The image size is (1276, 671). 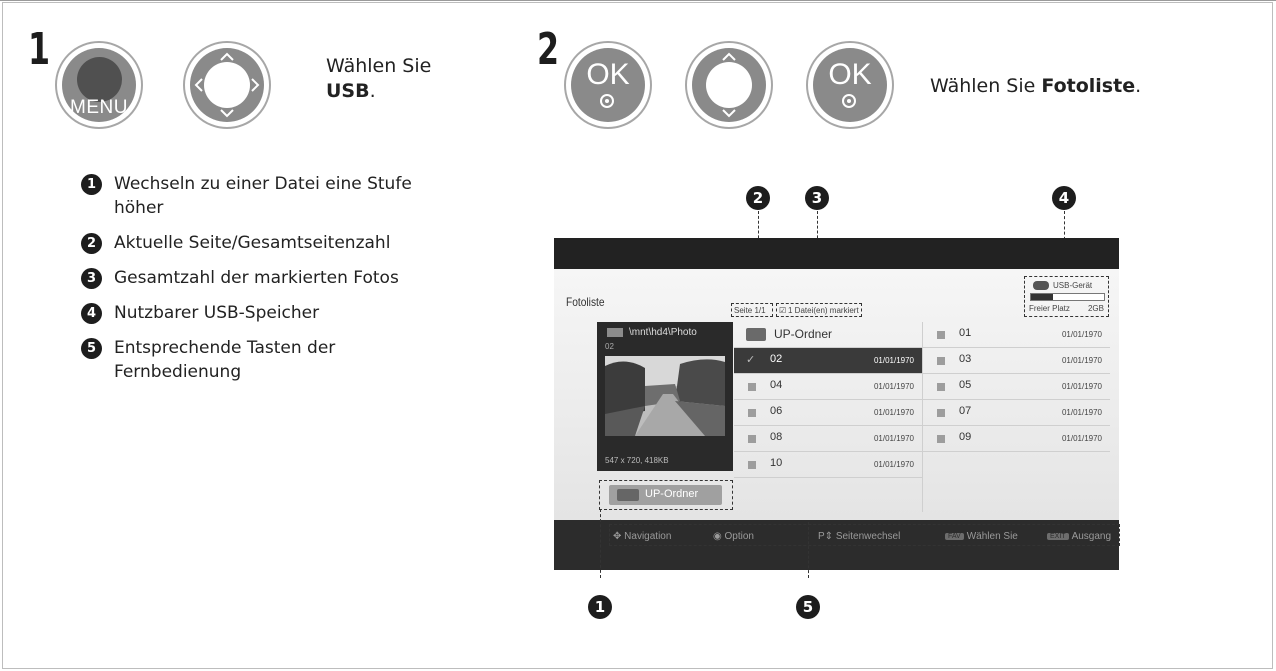 What do you see at coordinates (859, 536) in the screenshot?
I see `footer-page-change: P⇕ Seitenwechsel` at bounding box center [859, 536].